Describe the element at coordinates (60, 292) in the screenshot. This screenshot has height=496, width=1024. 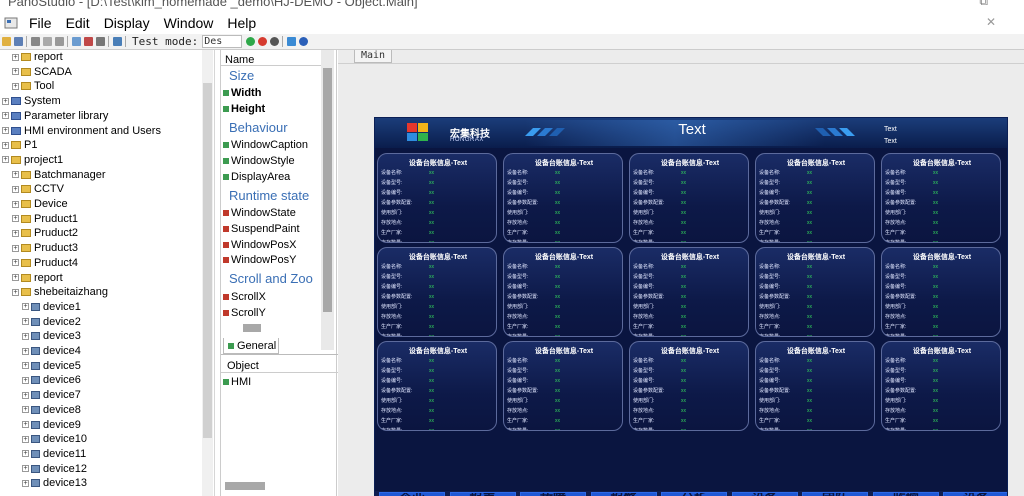
I see `tree-item: + shebeitaizhang` at that location.